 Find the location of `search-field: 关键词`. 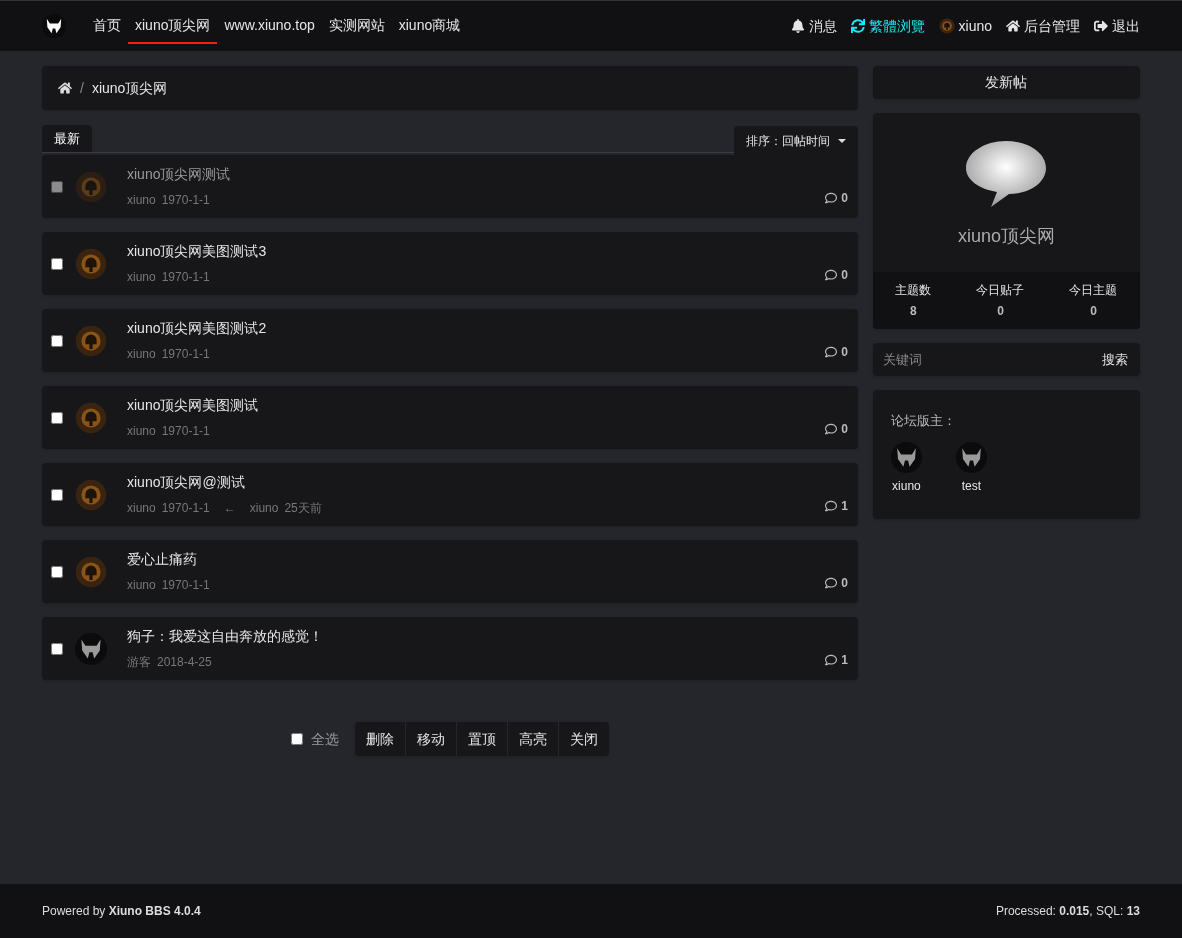

search-field: 关键词 is located at coordinates (981, 359).